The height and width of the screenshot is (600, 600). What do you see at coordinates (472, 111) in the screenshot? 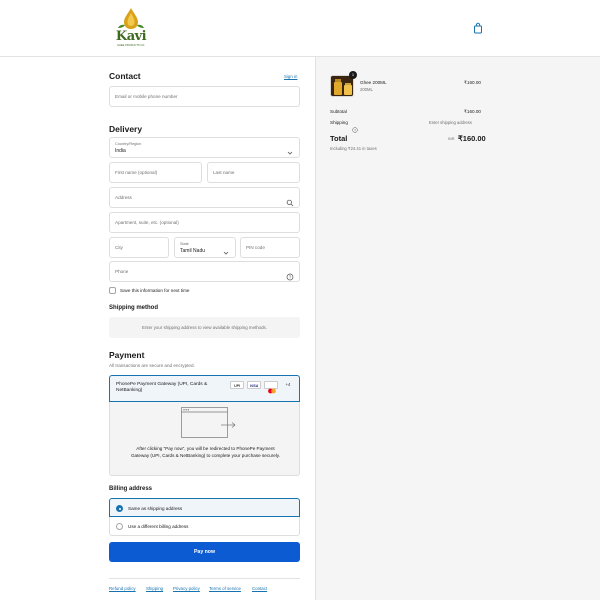
I see `subtotal-value: ₹160.00` at bounding box center [472, 111].